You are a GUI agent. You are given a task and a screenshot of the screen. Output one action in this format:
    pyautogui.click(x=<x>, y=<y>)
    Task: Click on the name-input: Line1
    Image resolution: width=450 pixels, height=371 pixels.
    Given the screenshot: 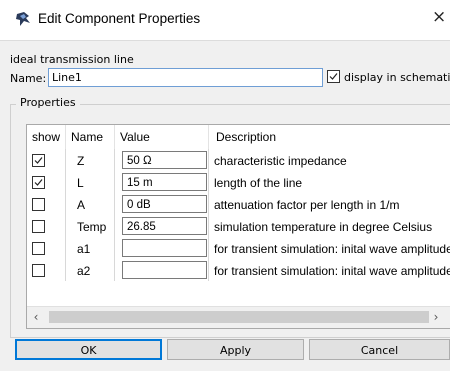 What is the action you would take?
    pyautogui.click(x=185, y=77)
    